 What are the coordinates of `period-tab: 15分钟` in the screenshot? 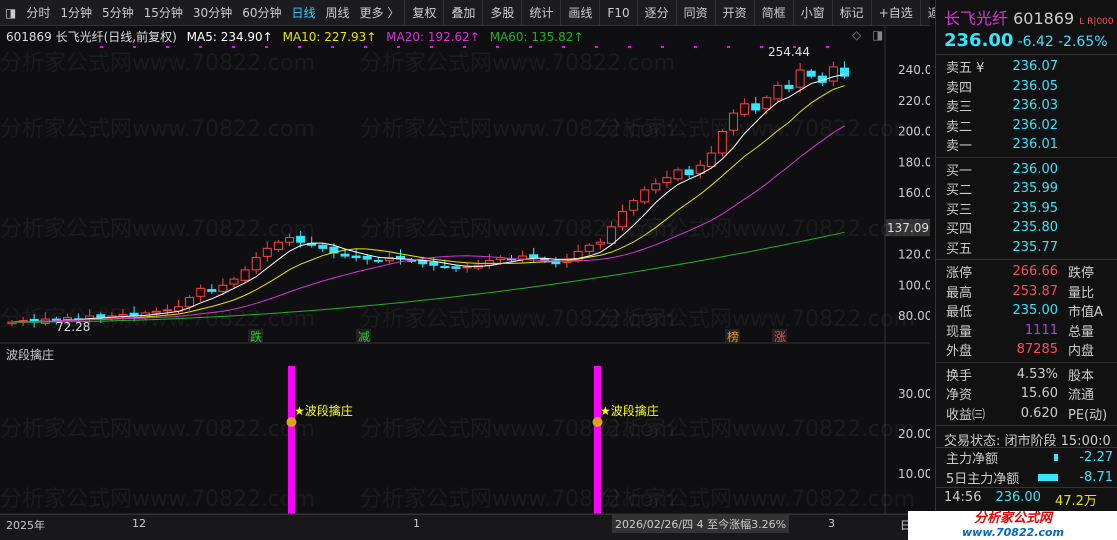 It's located at (163, 12).